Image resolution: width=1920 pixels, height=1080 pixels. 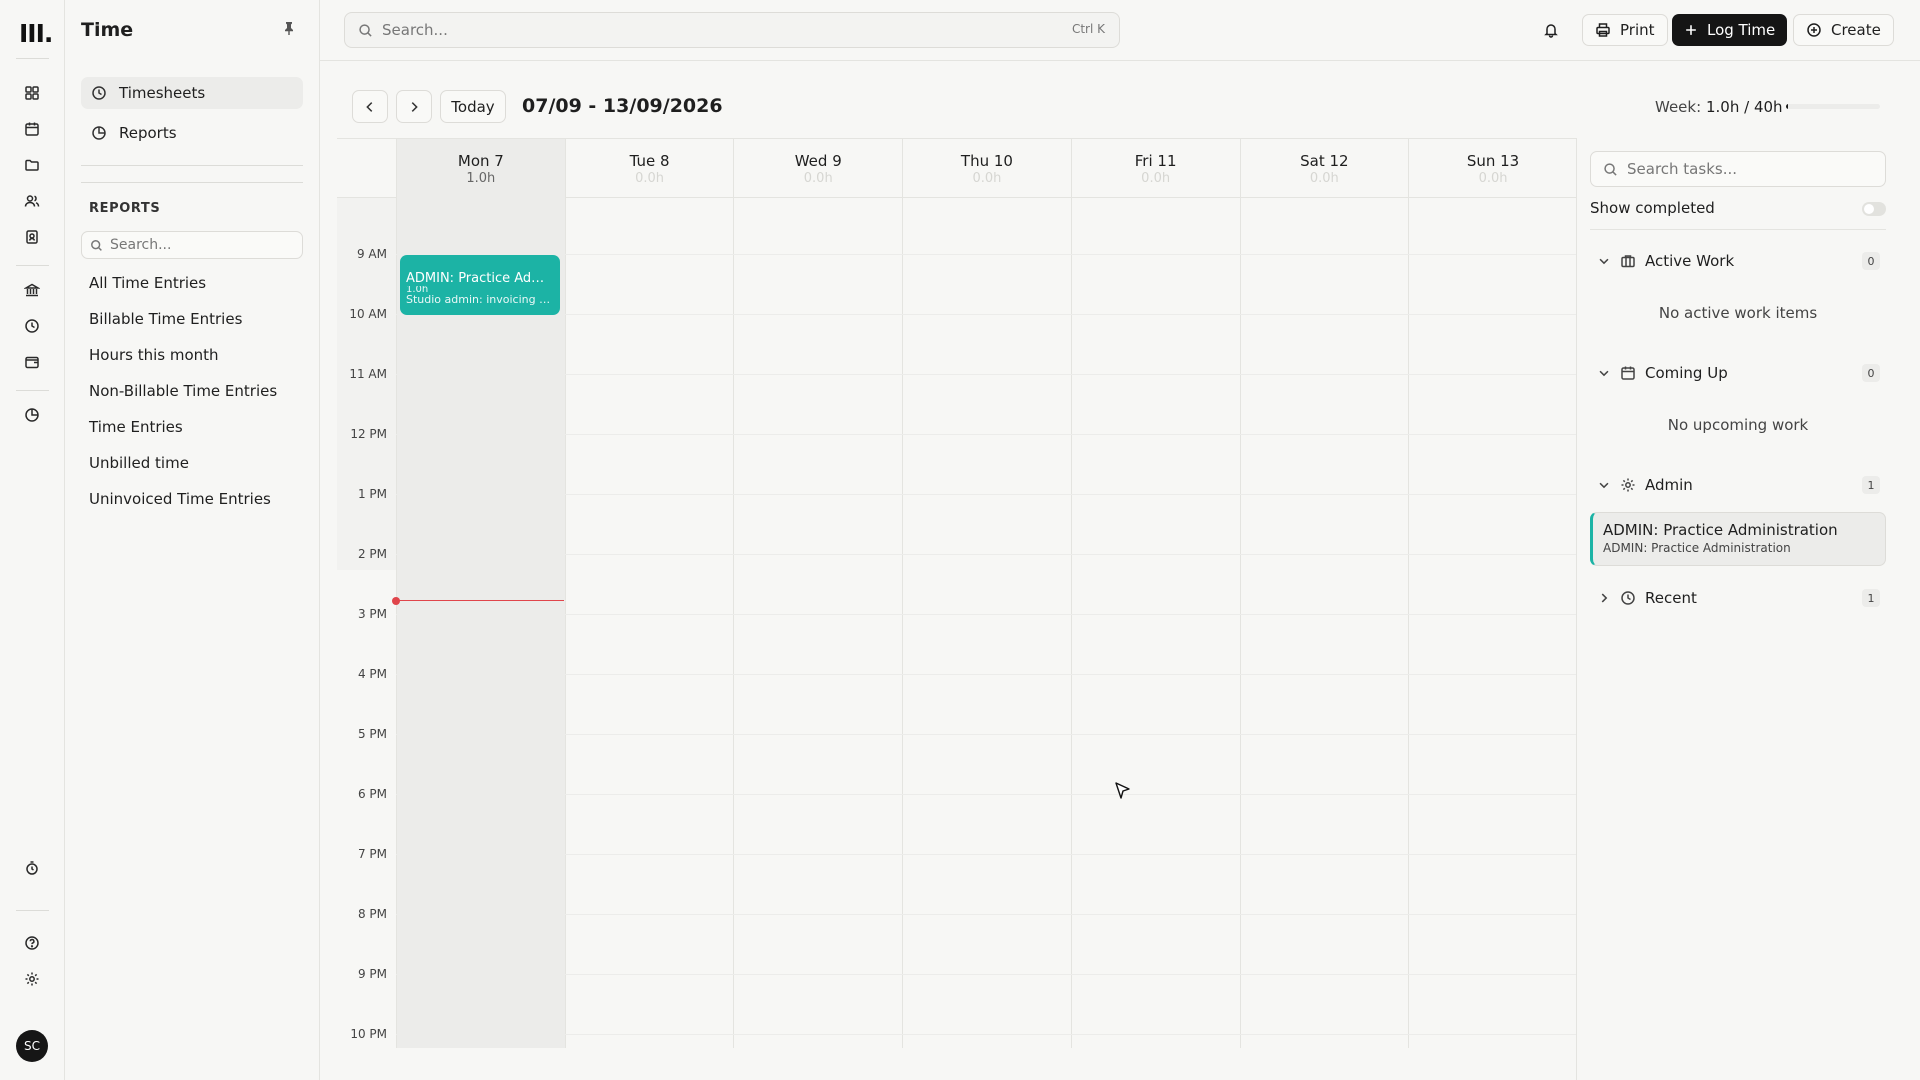 What do you see at coordinates (480, 601) in the screenshot?
I see `current-time-line` at bounding box center [480, 601].